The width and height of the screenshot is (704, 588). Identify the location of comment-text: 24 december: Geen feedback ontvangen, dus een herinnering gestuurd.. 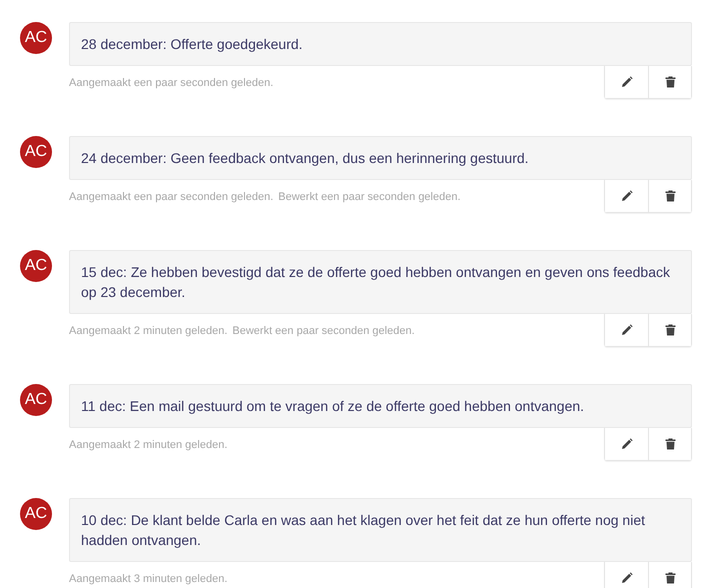
(380, 158).